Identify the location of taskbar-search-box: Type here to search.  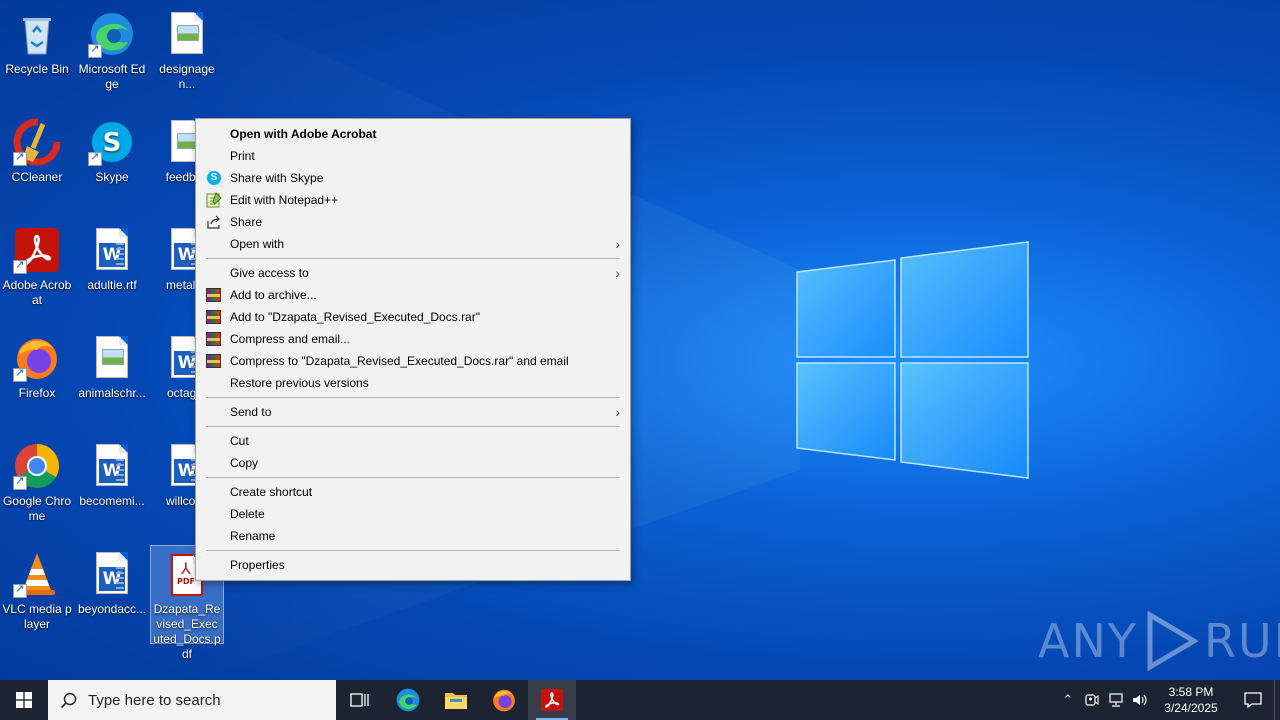
(192, 700).